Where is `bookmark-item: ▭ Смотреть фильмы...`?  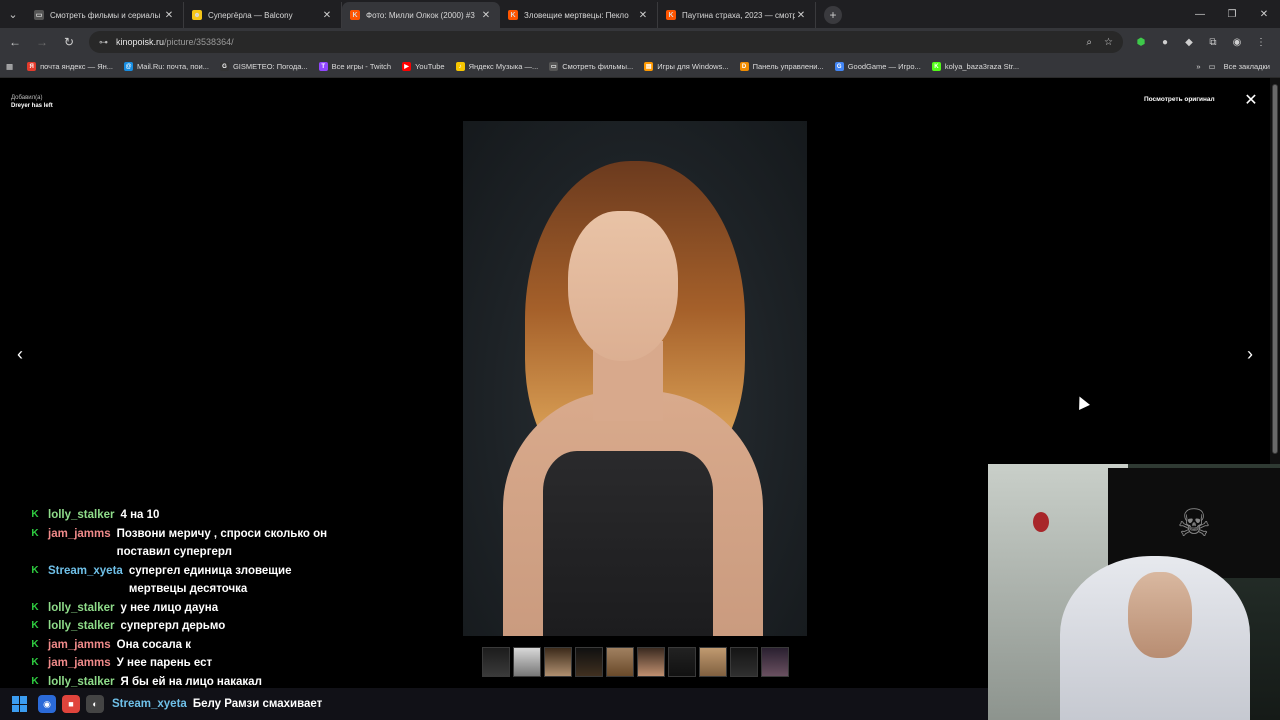 bookmark-item: ▭ Смотреть фильмы... is located at coordinates (591, 66).